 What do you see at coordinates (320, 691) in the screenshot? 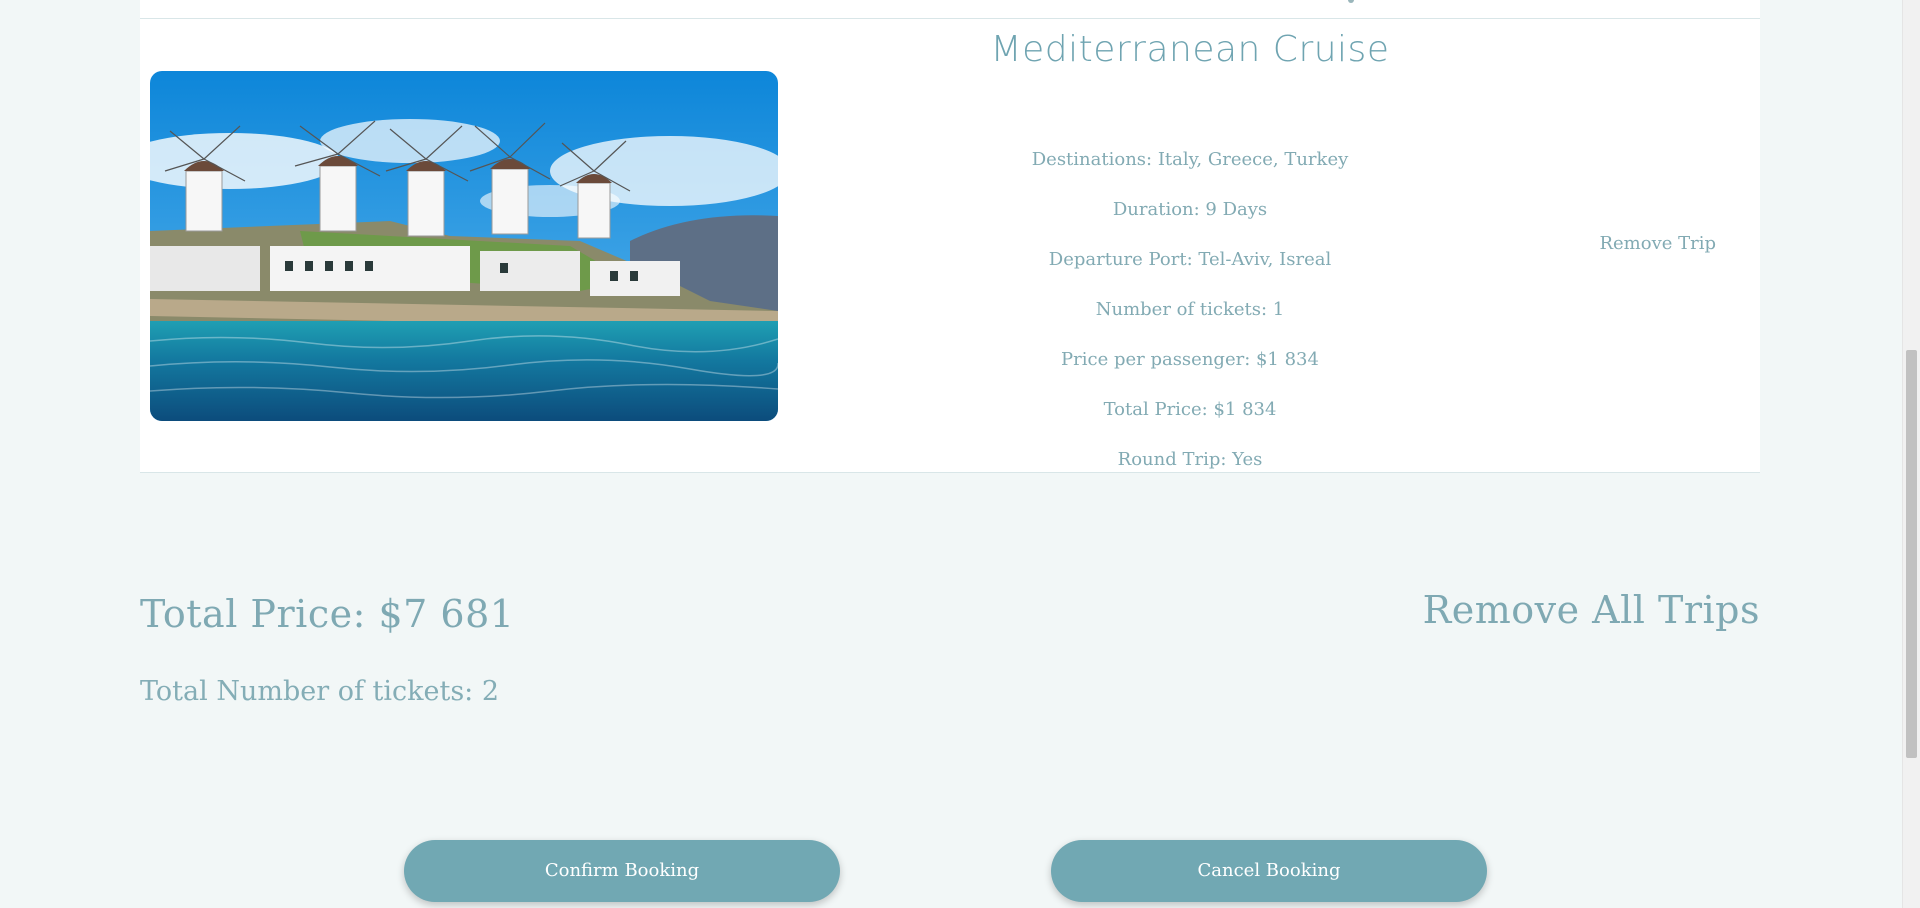
I see `cart-total-tickets: Total Number of tickets: 2` at bounding box center [320, 691].